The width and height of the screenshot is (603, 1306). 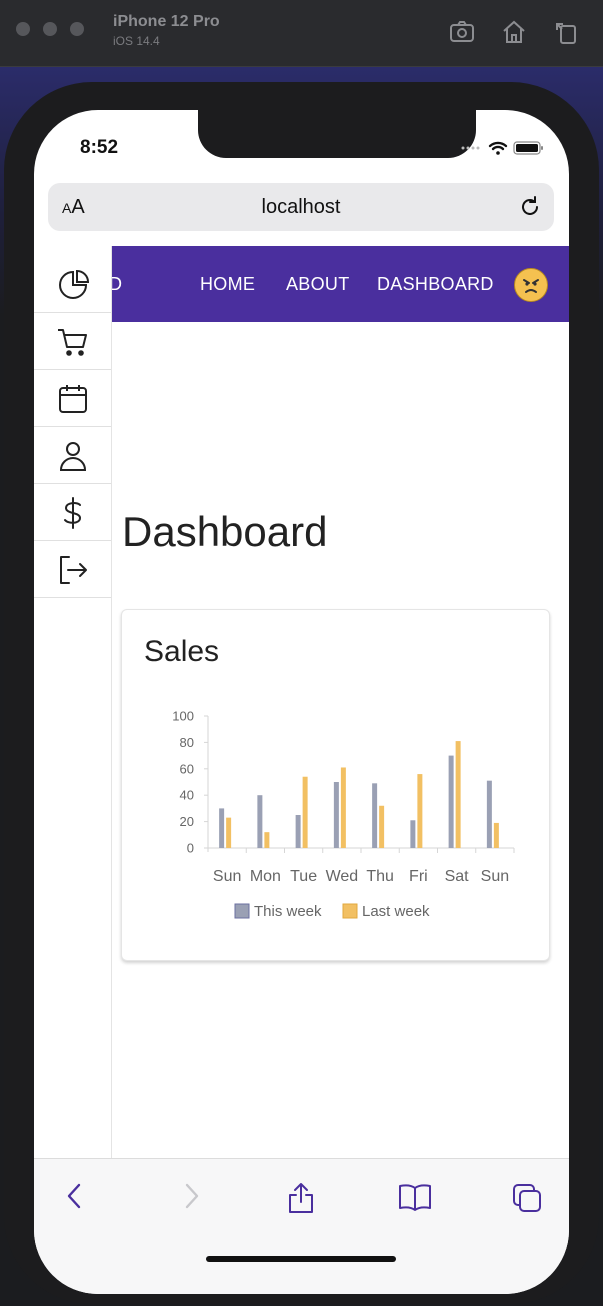 What do you see at coordinates (303, 876) in the screenshot?
I see `x-tick-label: Tue` at bounding box center [303, 876].